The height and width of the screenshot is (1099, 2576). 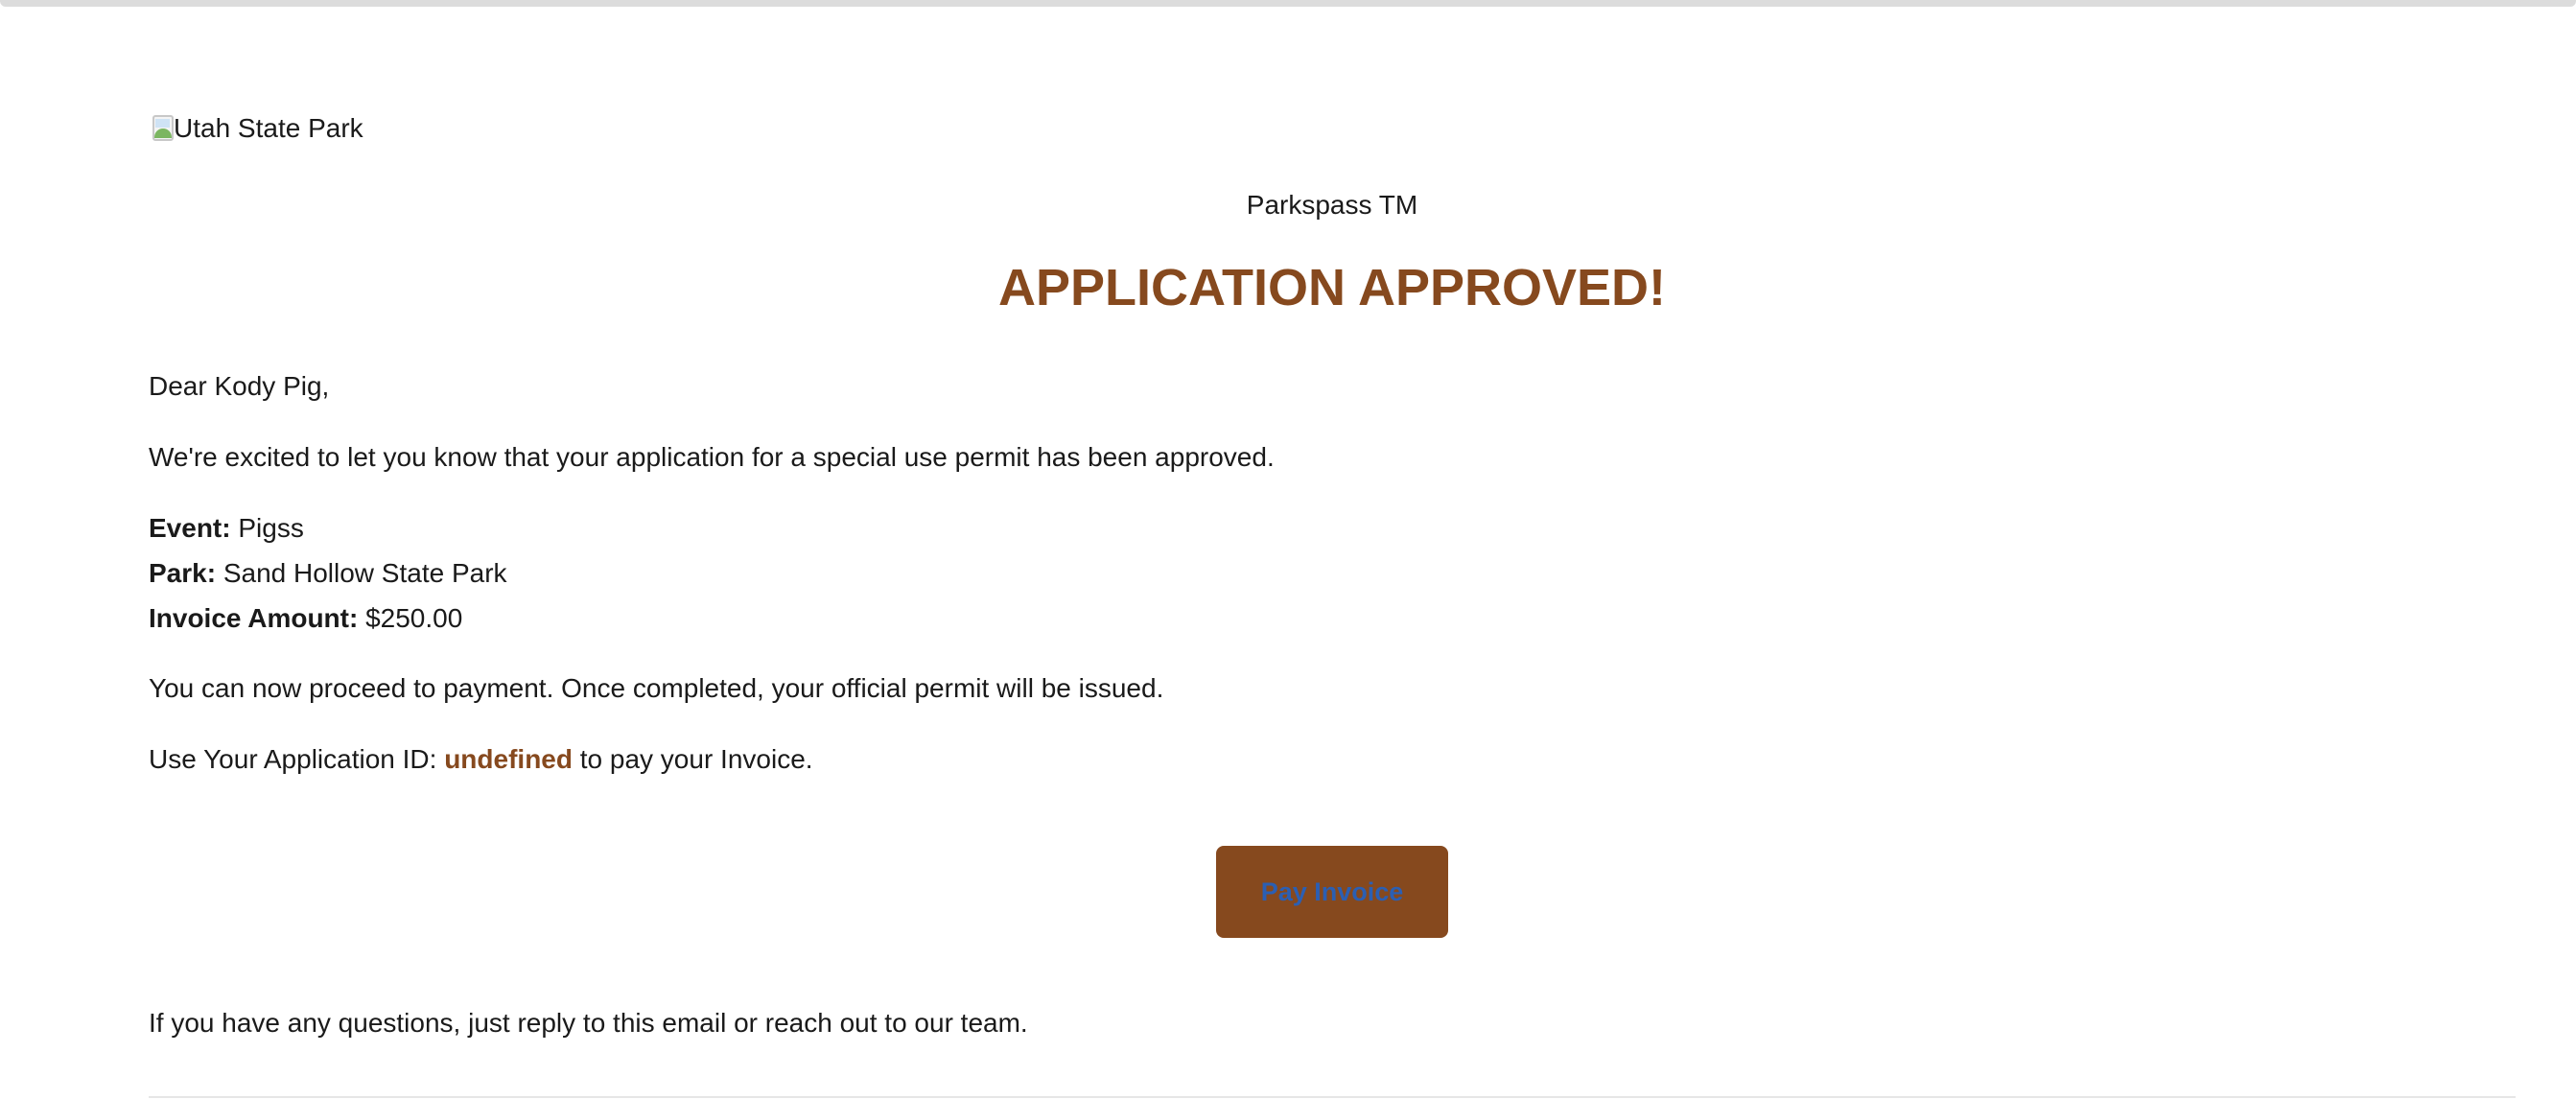 I want to click on park-label: Park:, so click(x=183, y=573).